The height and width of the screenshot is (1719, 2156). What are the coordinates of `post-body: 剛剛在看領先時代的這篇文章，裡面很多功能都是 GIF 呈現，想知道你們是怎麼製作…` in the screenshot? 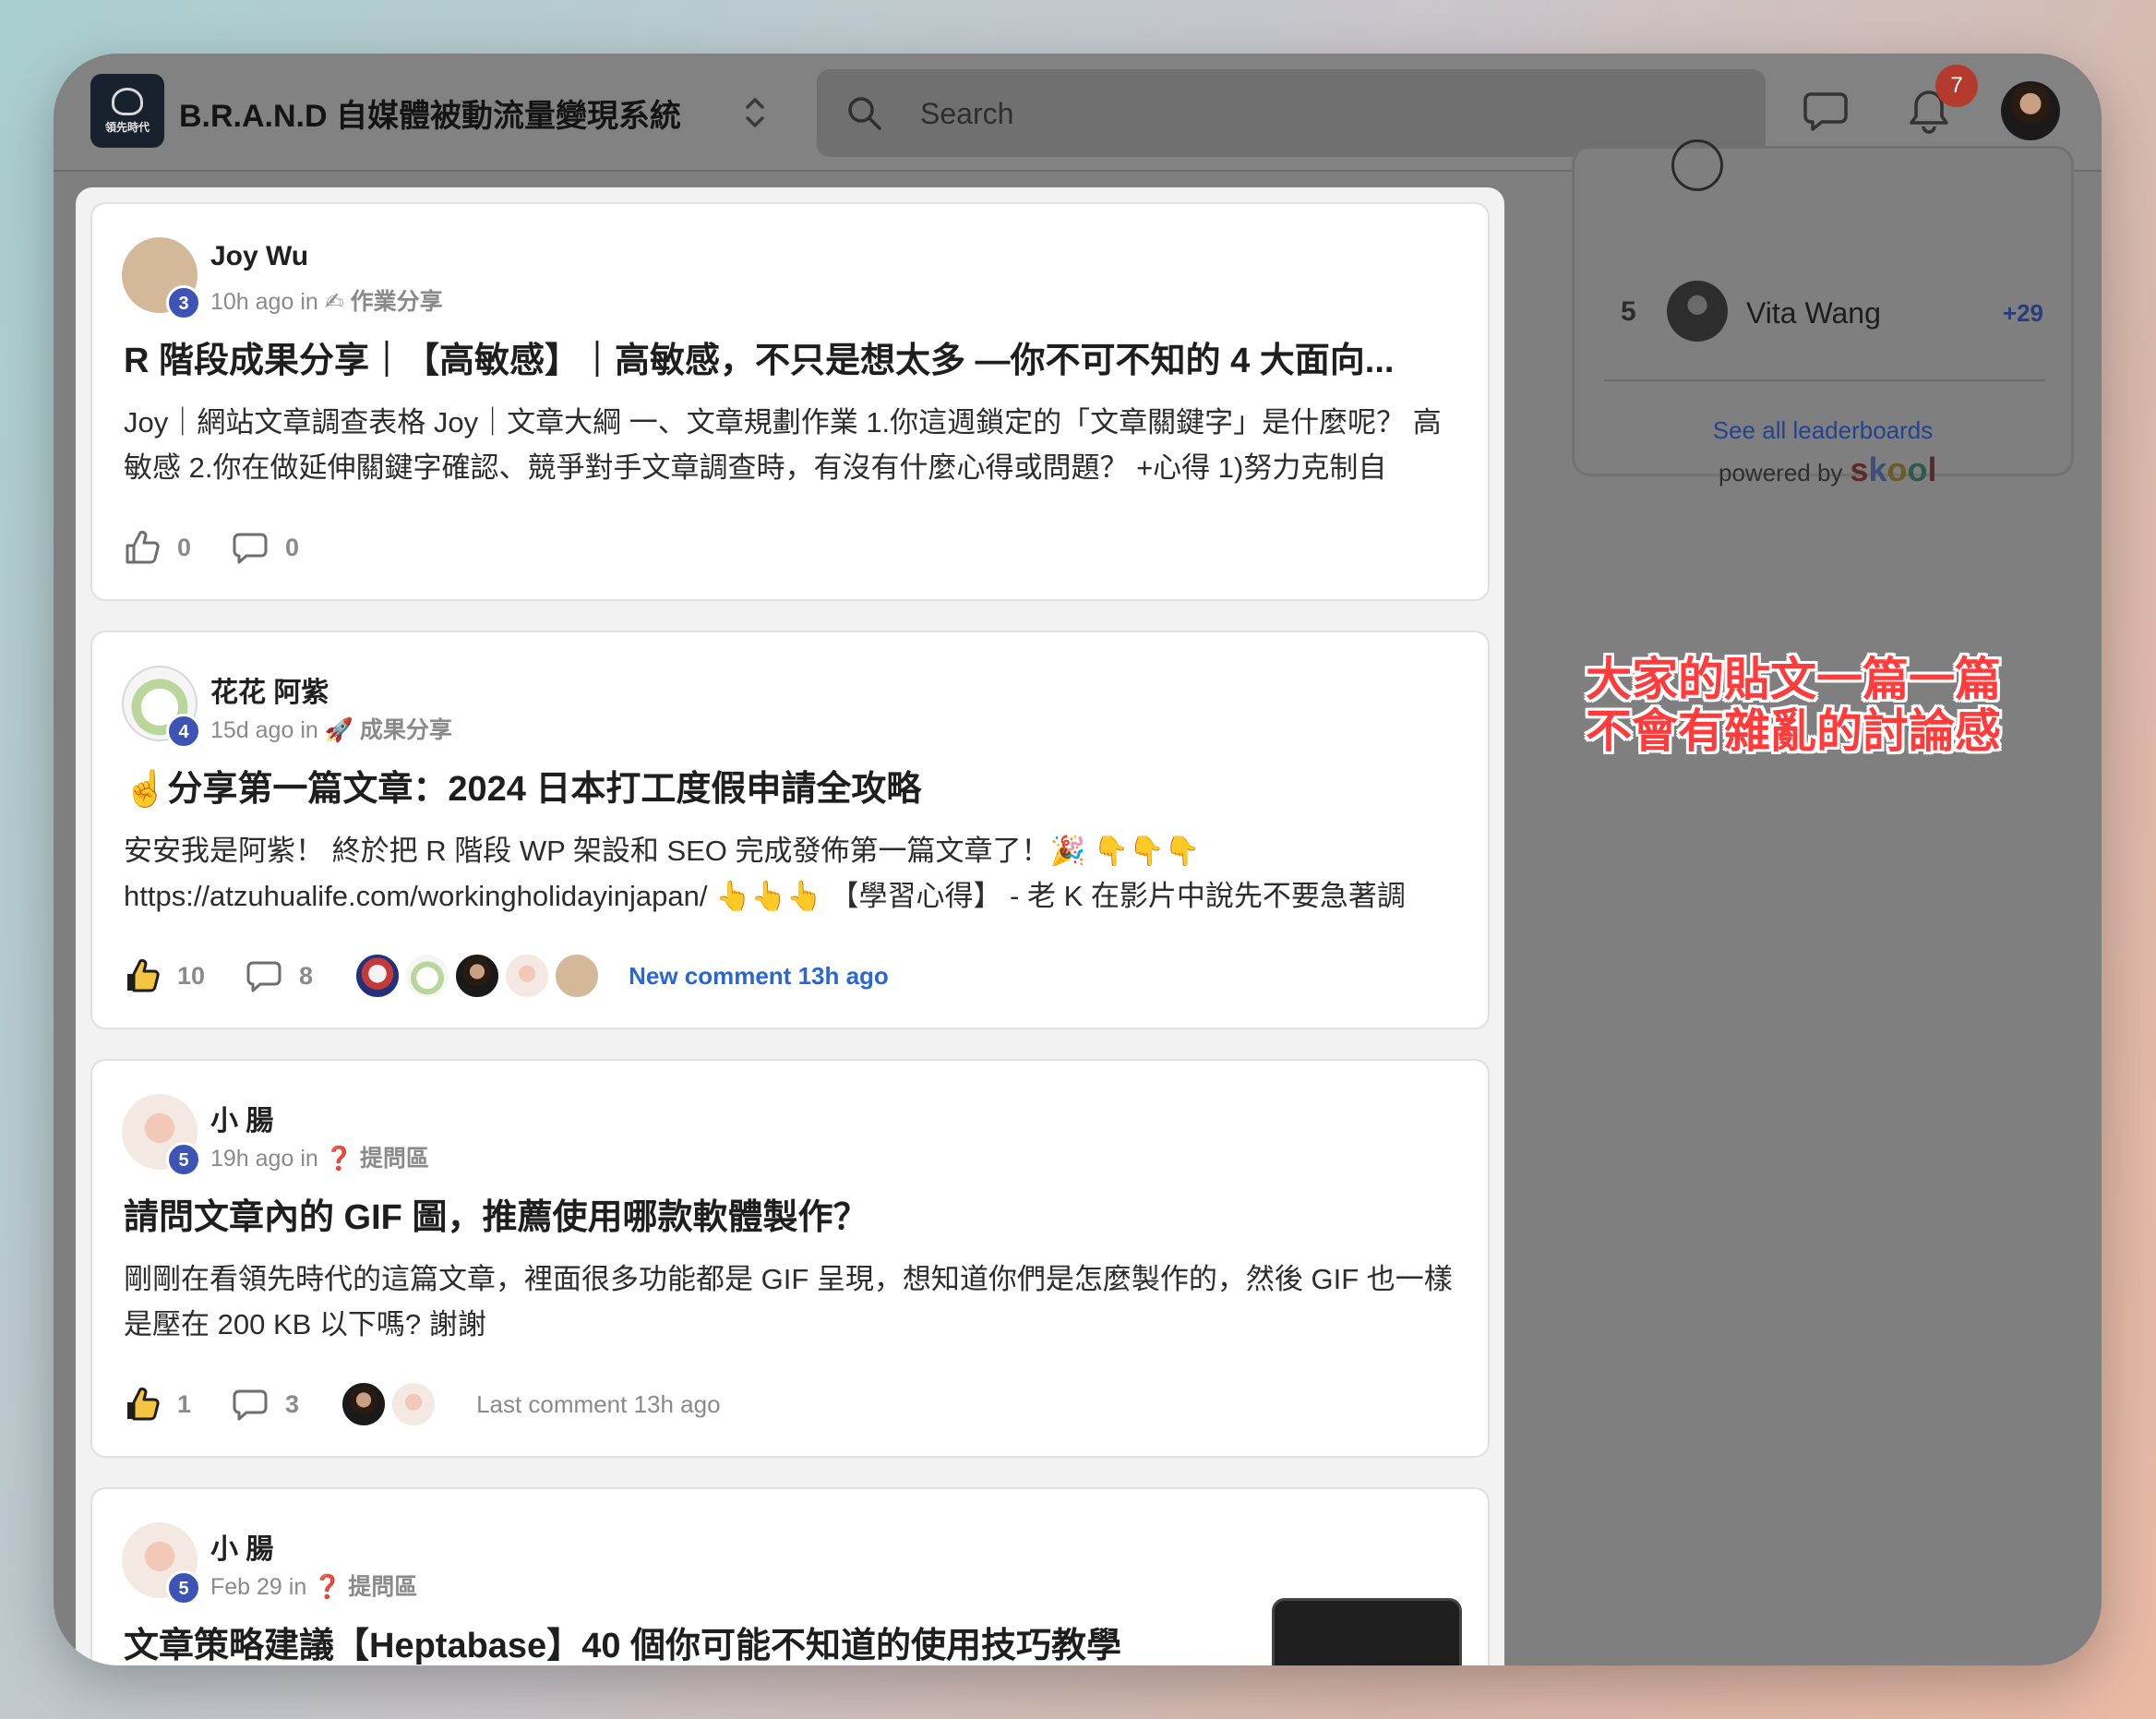 It's located at (788, 1301).